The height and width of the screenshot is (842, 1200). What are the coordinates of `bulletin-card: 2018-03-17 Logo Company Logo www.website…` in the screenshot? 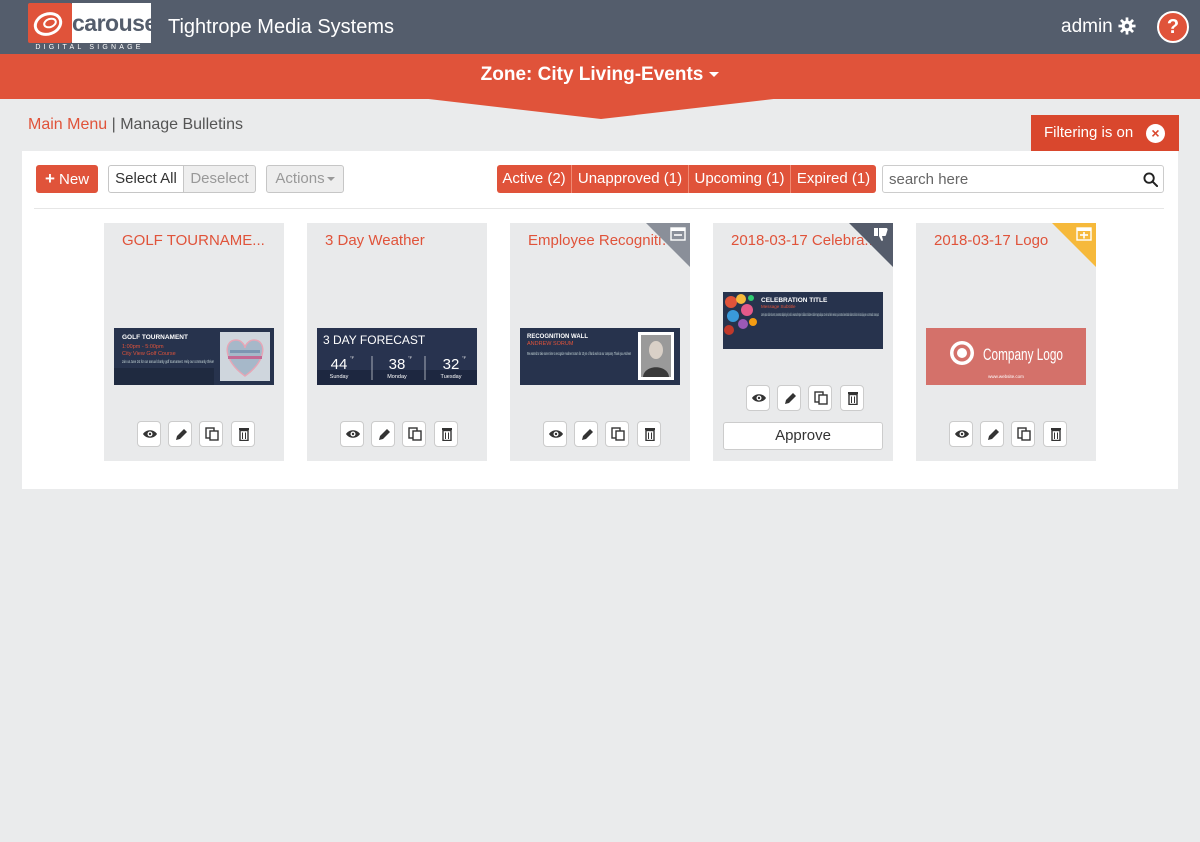 It's located at (1006, 342).